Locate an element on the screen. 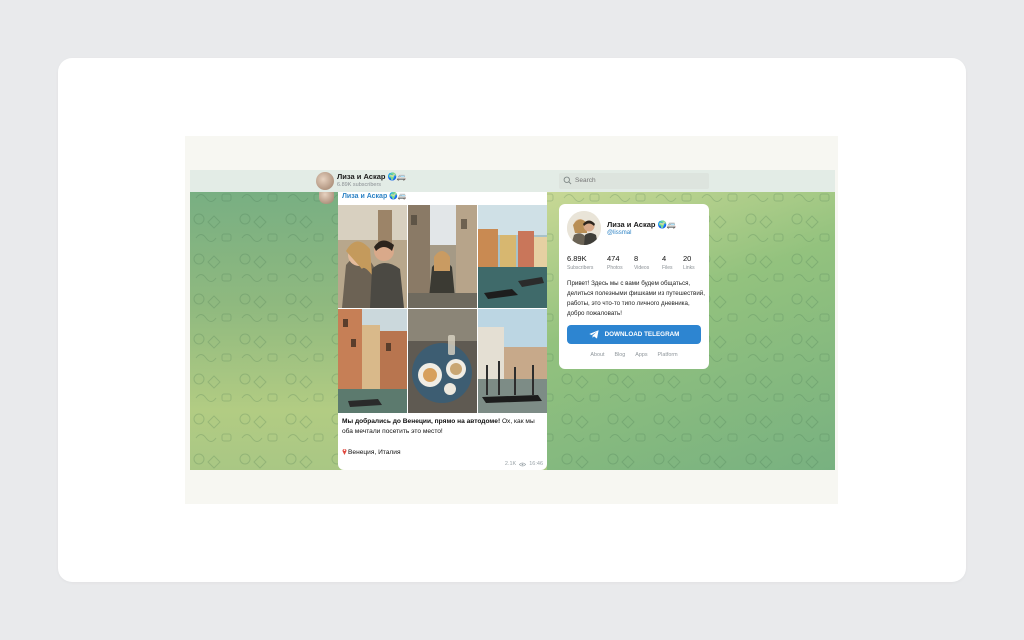 Image resolution: width=1024 pixels, height=640 pixels. post-meta: 2.1K 16:46 is located at coordinates (524, 464).